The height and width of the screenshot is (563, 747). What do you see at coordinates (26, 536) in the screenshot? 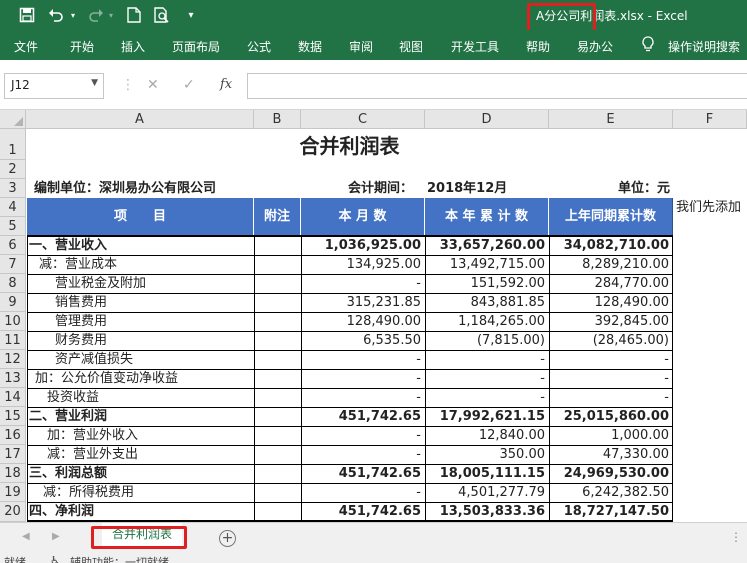
I see `chevron-left-icon: ◀` at bounding box center [26, 536].